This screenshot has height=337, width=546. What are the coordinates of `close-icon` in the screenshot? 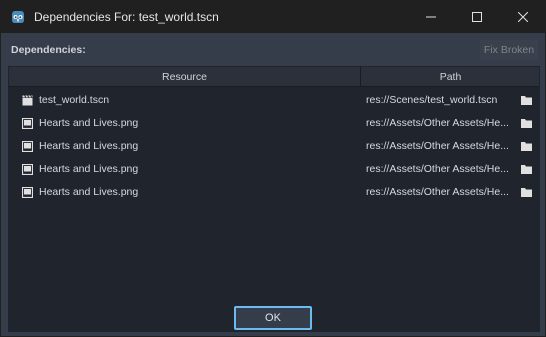 It's located at (523, 16).